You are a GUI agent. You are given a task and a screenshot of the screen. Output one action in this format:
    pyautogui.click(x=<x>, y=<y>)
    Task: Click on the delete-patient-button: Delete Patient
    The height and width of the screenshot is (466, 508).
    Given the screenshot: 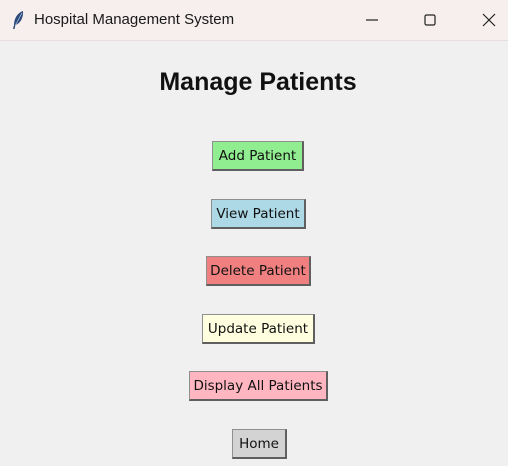 What is the action you would take?
    pyautogui.click(x=258, y=271)
    